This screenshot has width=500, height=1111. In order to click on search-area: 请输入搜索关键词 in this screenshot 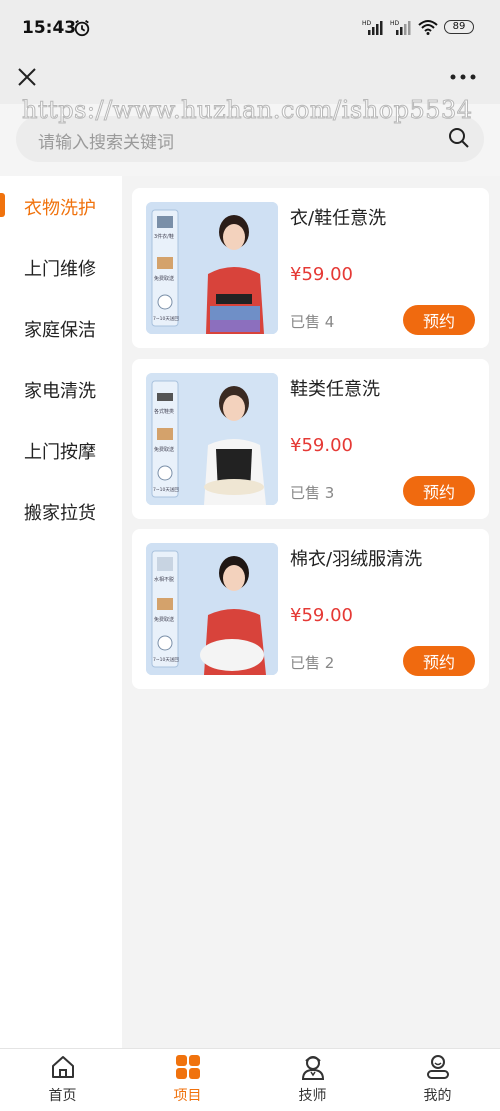, I will do `click(250, 140)`.